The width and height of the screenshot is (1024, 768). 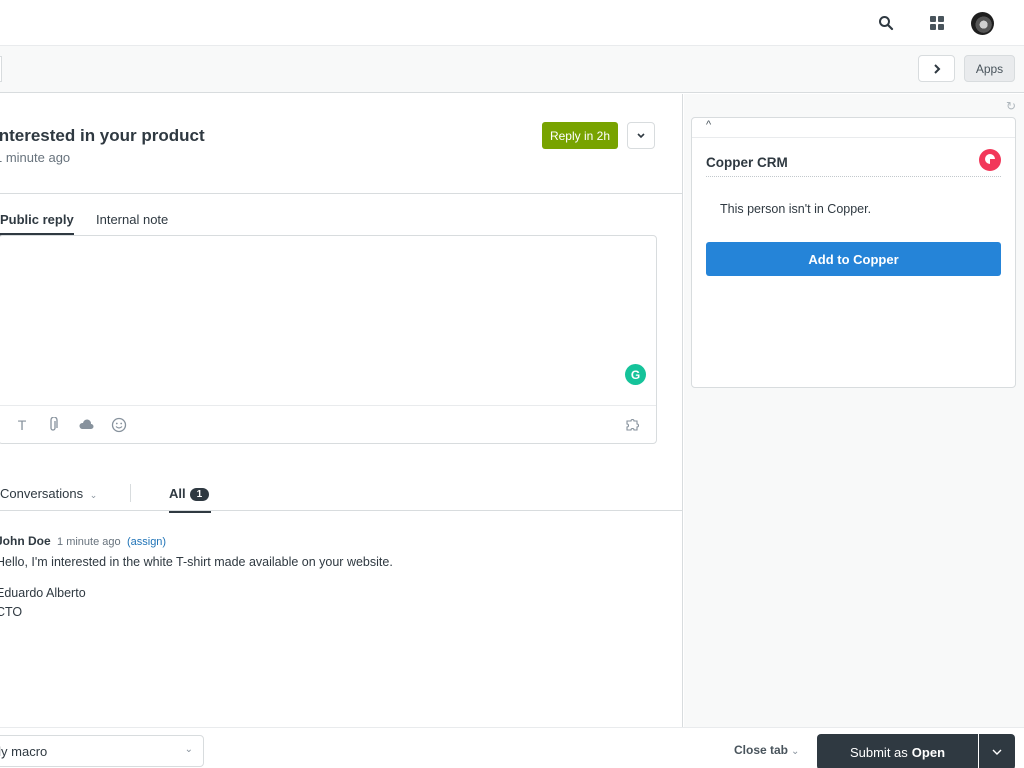 I want to click on ticket-options-dropdown, so click(x=641, y=135).